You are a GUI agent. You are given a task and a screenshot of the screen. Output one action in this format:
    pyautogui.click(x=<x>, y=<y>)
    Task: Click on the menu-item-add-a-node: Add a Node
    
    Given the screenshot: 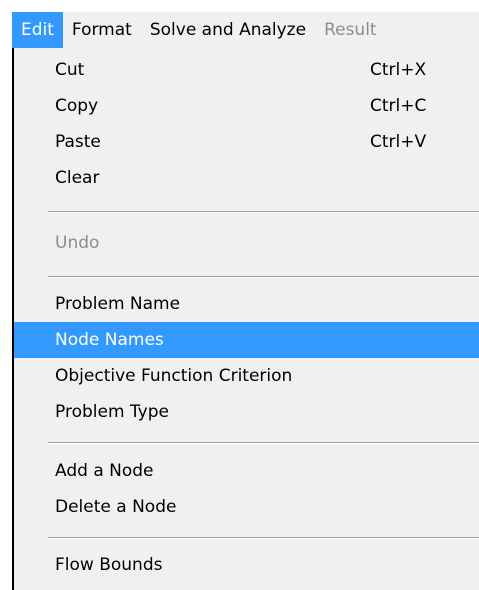 What is the action you would take?
    pyautogui.click(x=246, y=471)
    